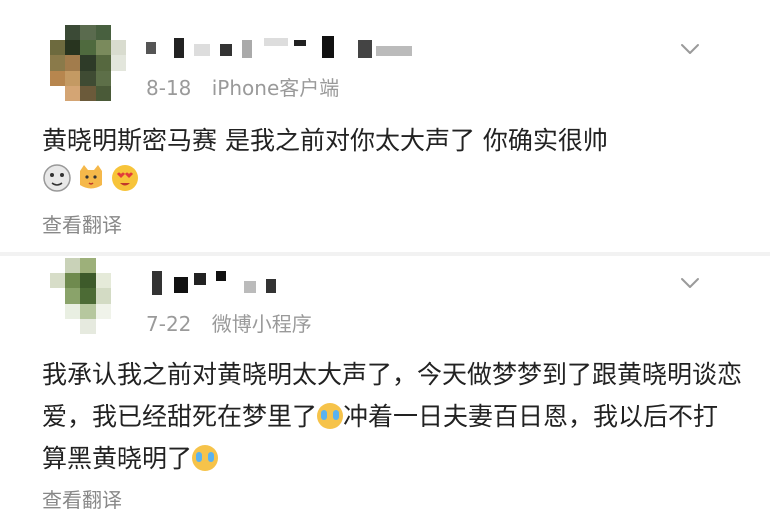 The image size is (770, 529). What do you see at coordinates (275, 88) in the screenshot?
I see `post-source: iPhone客户端` at bounding box center [275, 88].